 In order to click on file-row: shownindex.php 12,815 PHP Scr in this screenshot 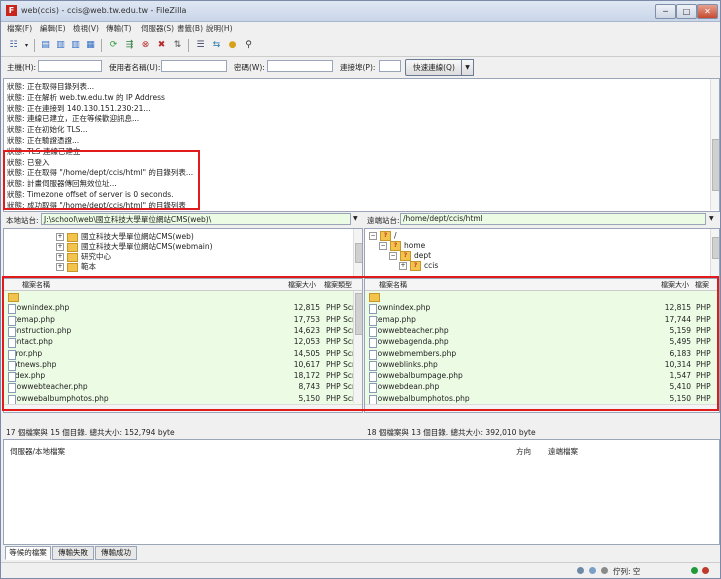, I will do `click(183, 308)`.